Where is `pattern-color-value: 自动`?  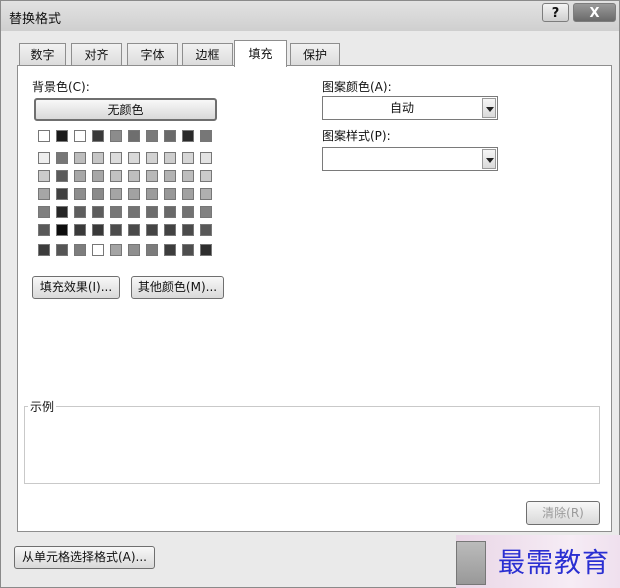 pattern-color-value: 自动 is located at coordinates (401, 108).